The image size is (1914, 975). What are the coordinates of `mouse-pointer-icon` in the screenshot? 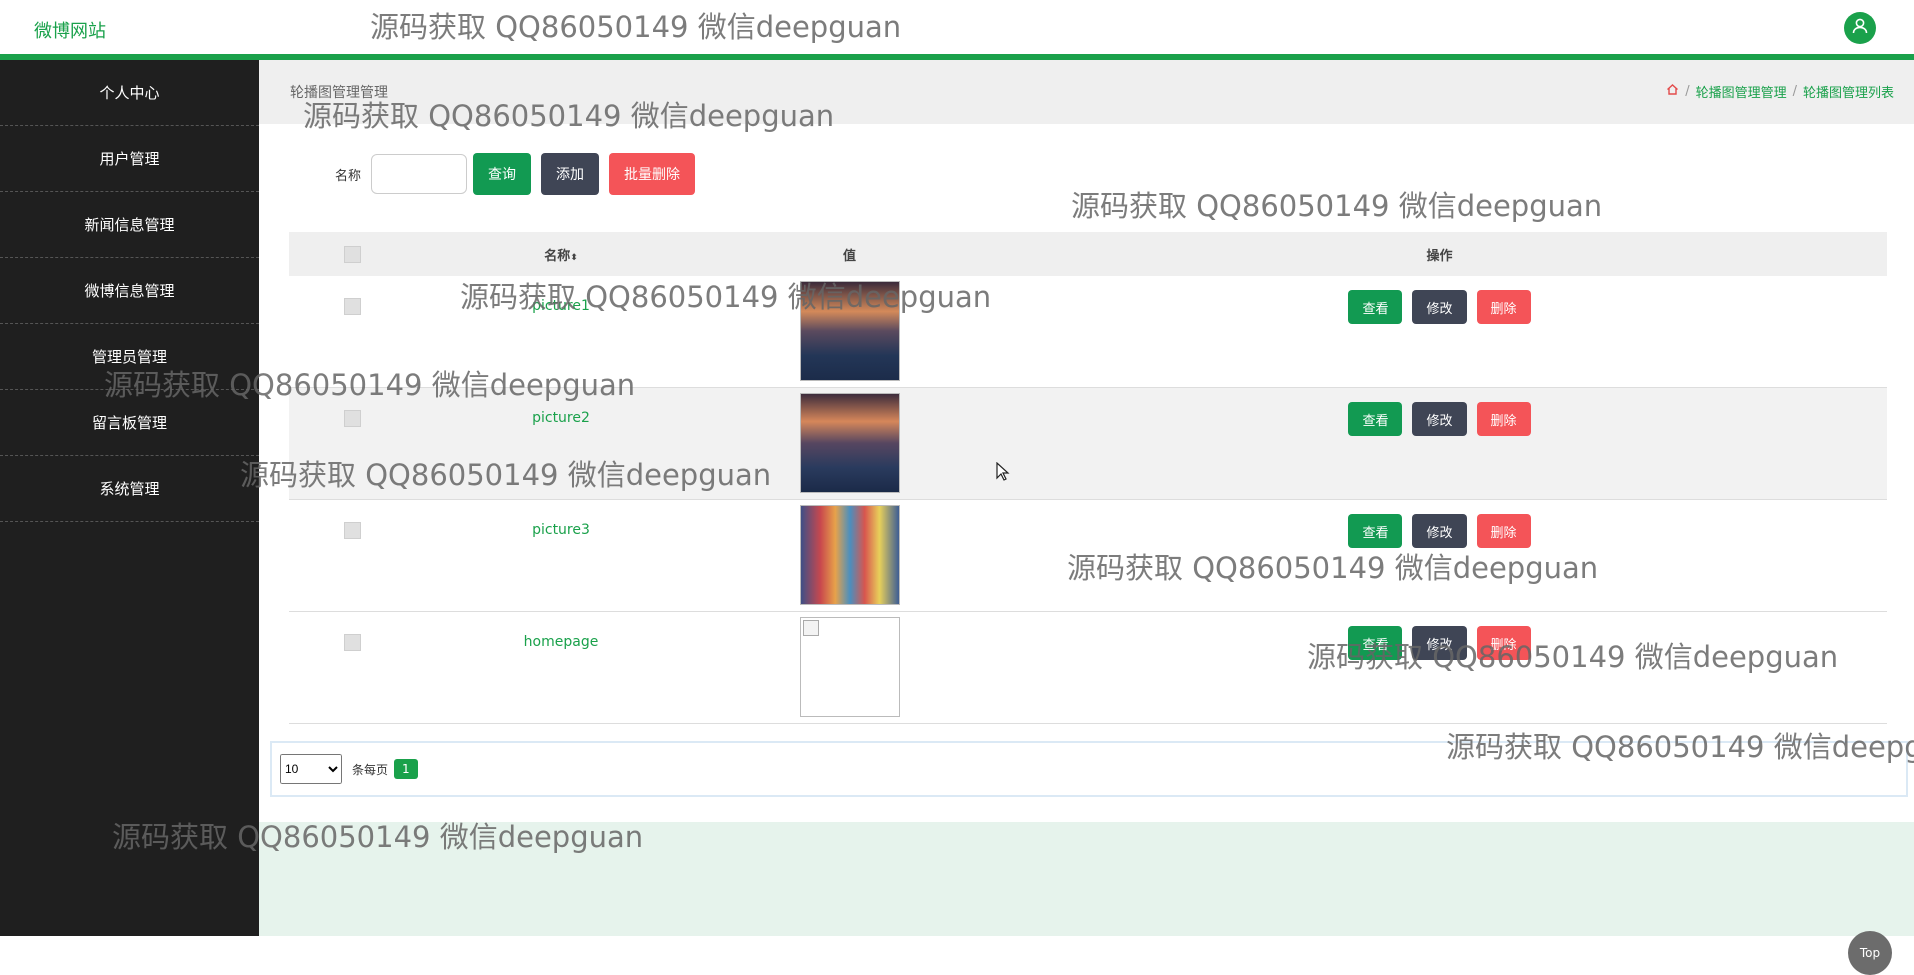 It's located at (1003, 473).